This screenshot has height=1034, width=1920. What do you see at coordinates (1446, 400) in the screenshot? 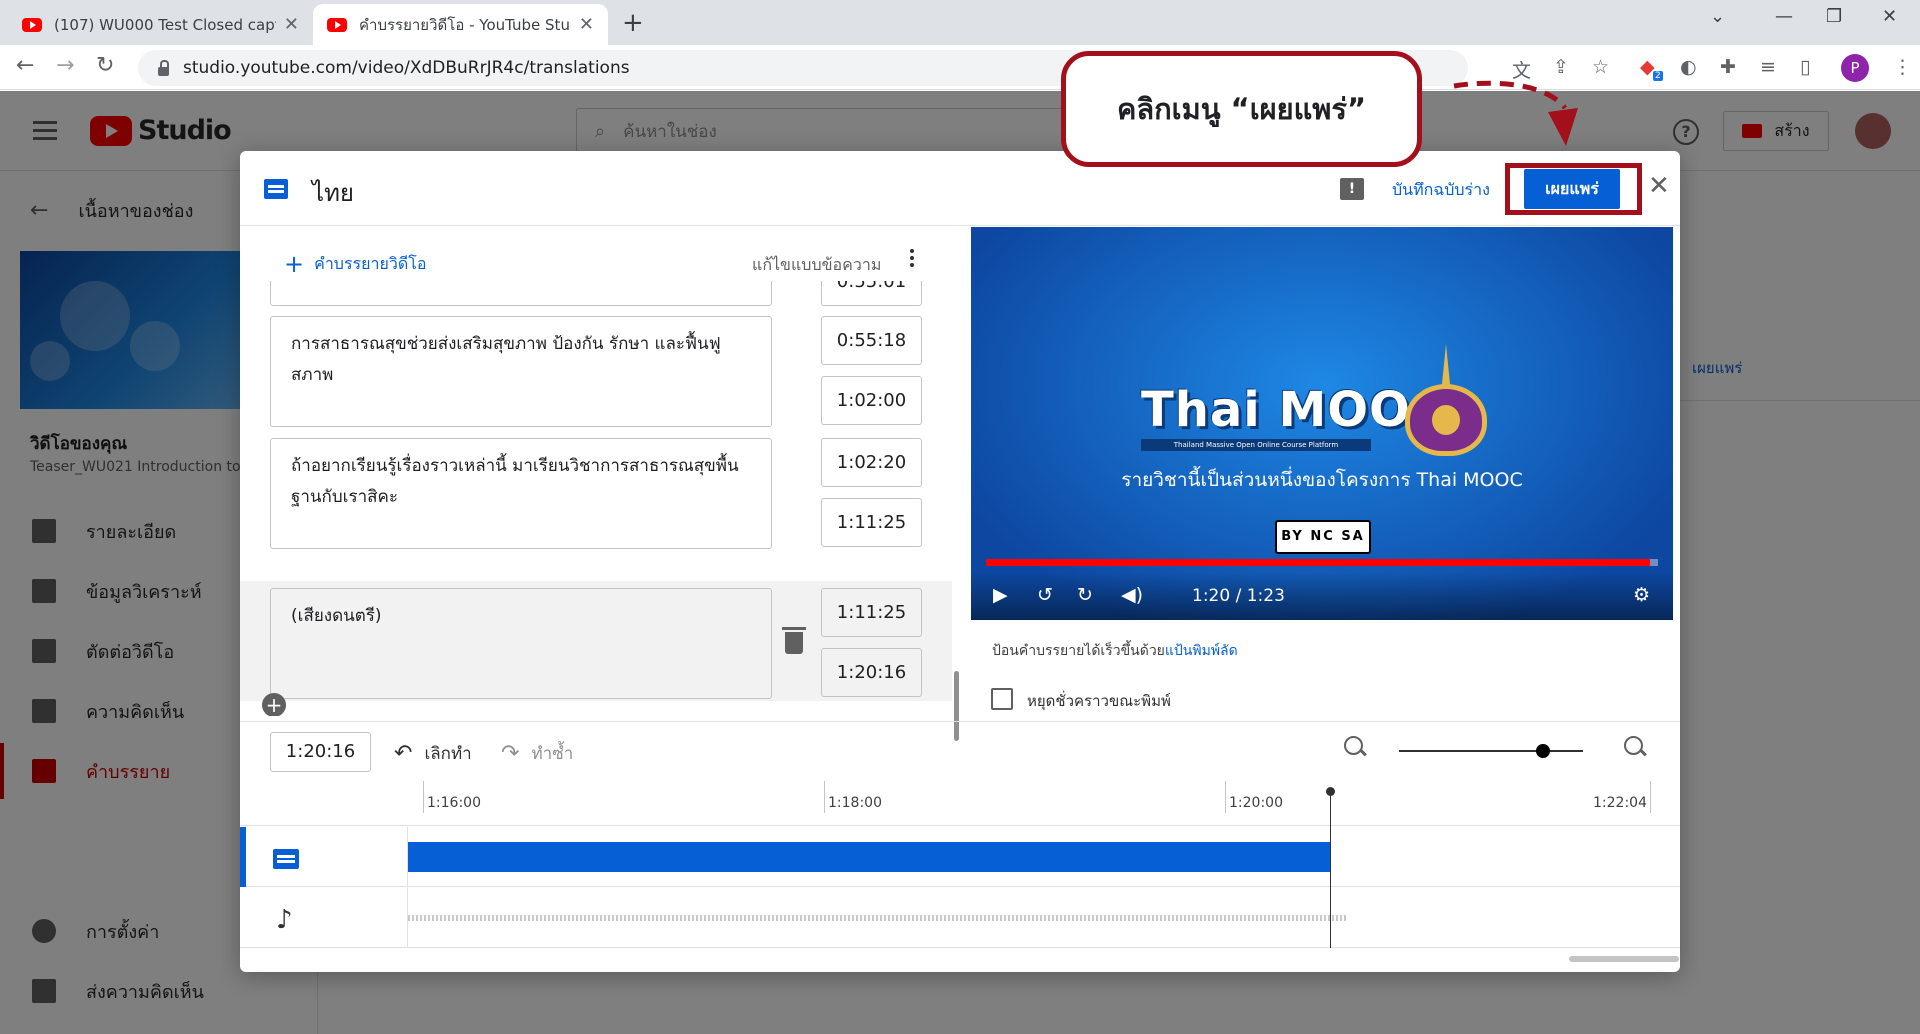
I see `university-seal-image` at bounding box center [1446, 400].